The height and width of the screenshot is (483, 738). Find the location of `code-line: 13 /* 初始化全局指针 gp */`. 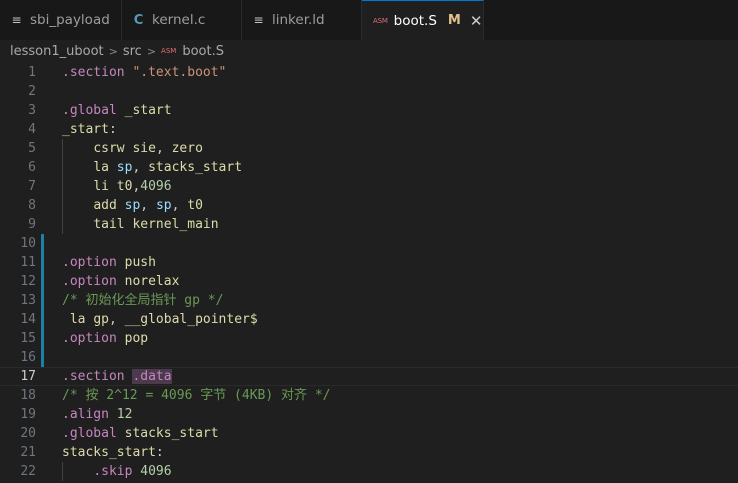

code-line: 13 /* 初始化全局指针 gp */ is located at coordinates (369, 300).